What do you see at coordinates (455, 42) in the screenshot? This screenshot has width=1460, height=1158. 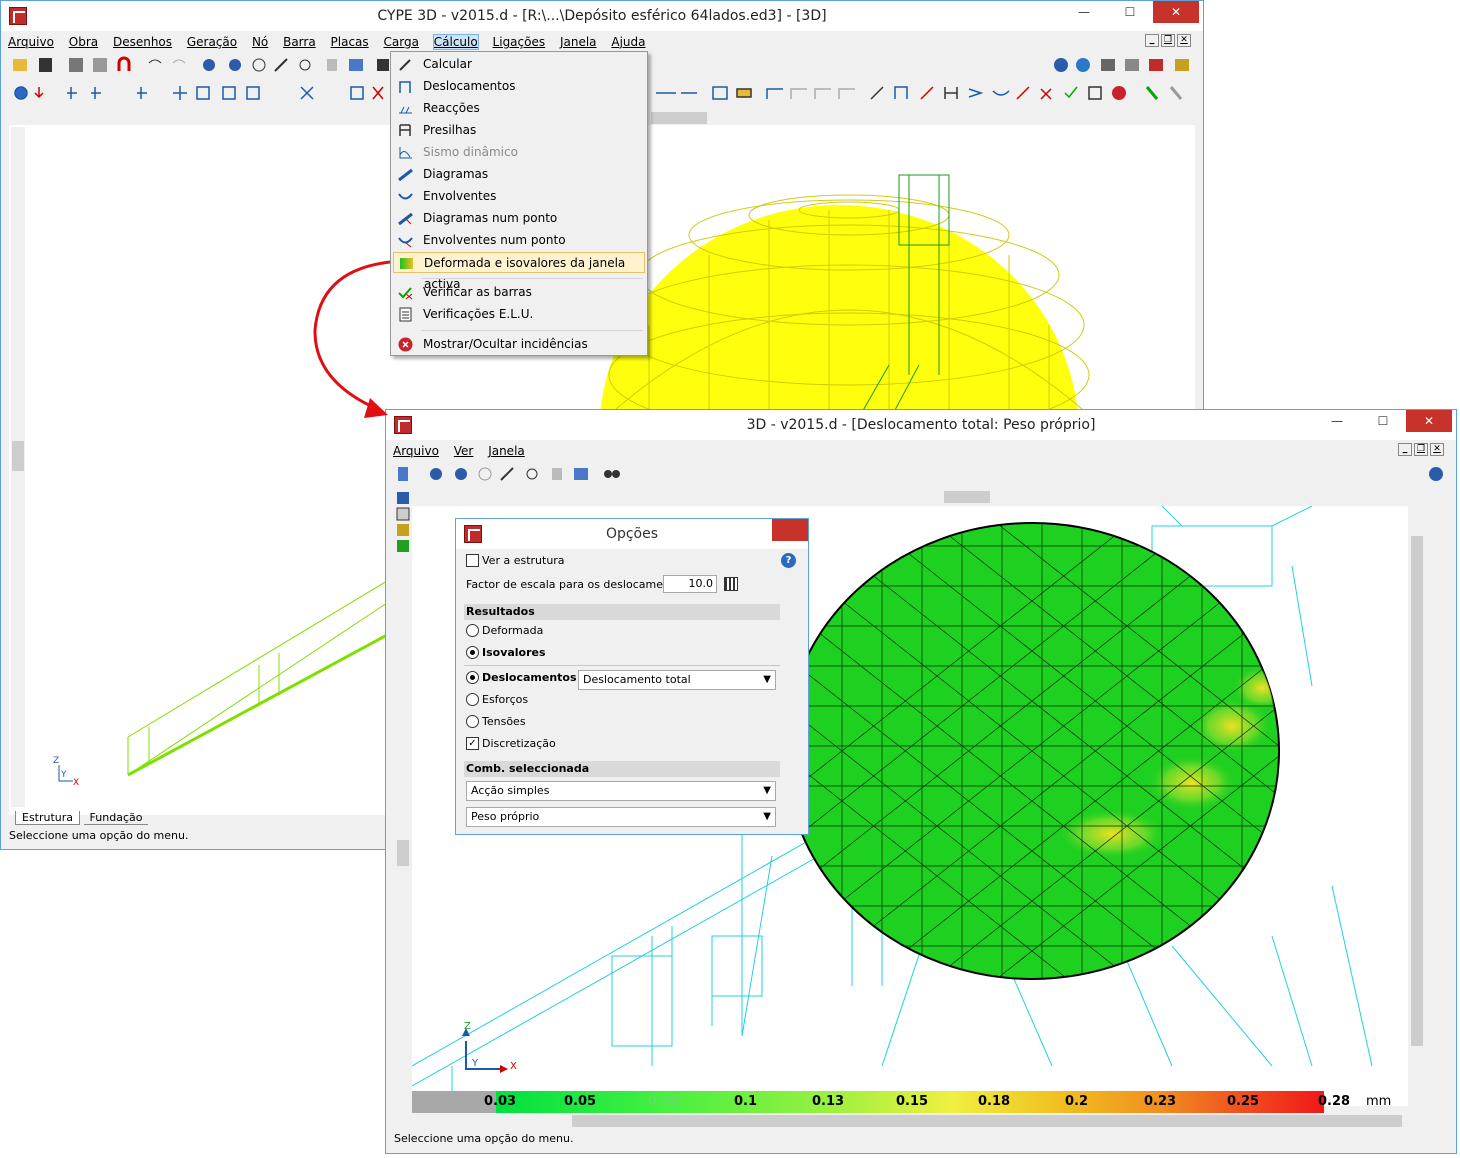 I see `menu-calculo: Cálculo` at bounding box center [455, 42].